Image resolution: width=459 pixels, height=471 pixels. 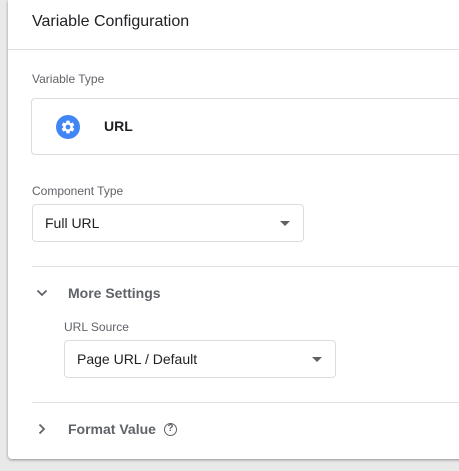 I want to click on help-circle-icon: ?, so click(x=170, y=429).